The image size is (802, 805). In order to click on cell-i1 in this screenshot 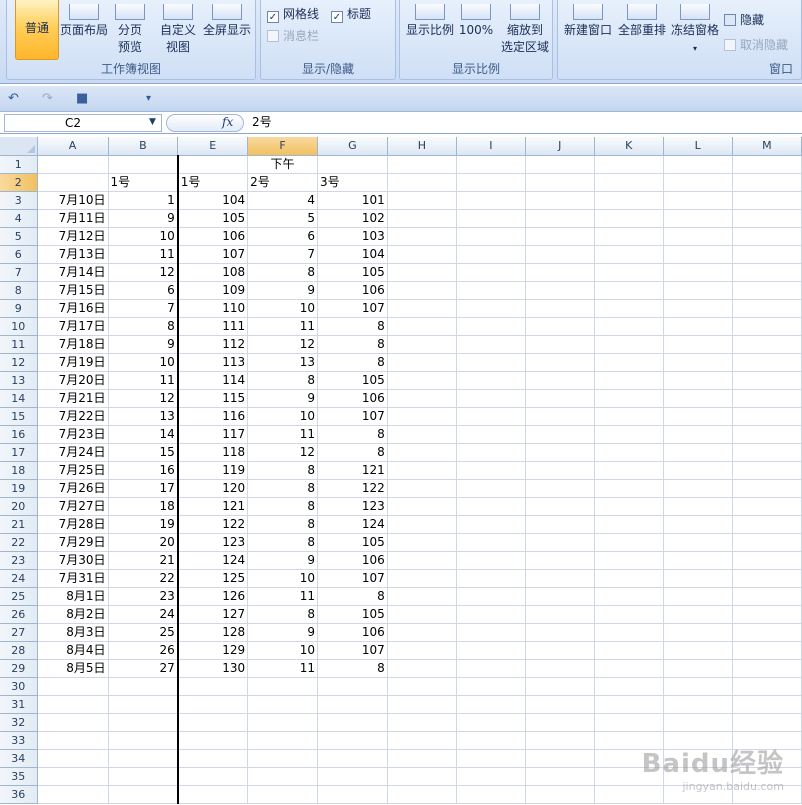, I will do `click(491, 164)`.